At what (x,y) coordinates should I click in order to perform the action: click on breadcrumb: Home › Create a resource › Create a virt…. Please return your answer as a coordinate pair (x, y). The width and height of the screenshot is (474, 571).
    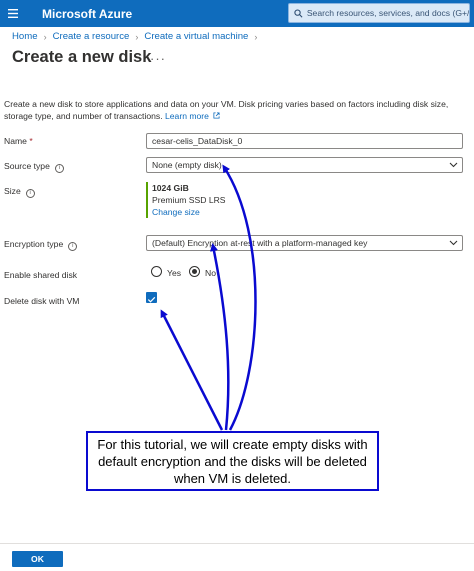
    Looking at the image, I should click on (137, 36).